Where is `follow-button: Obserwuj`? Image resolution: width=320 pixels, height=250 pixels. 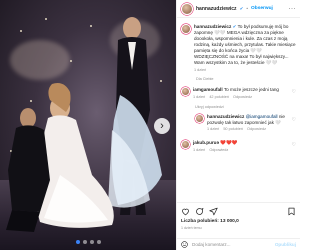 follow-button: Obserwuj is located at coordinates (262, 8).